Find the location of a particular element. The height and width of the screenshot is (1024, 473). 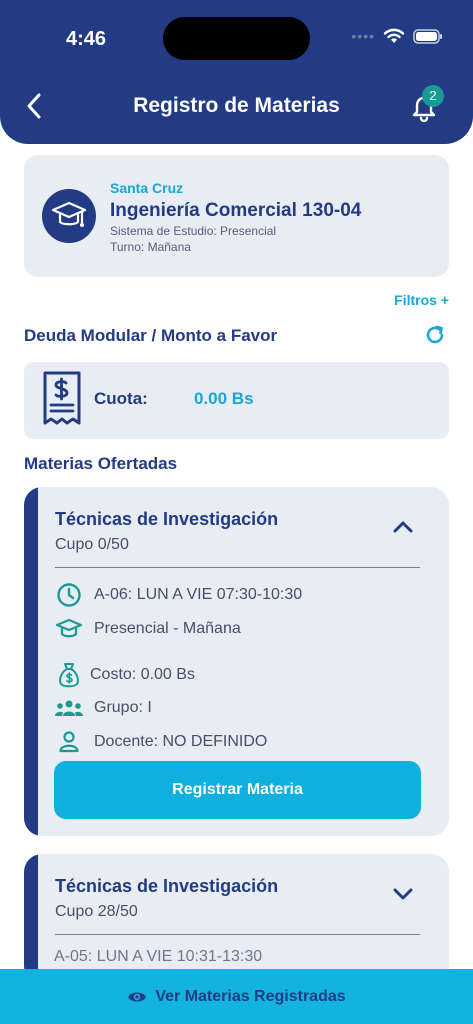

battery-icon is located at coordinates (427, 36).